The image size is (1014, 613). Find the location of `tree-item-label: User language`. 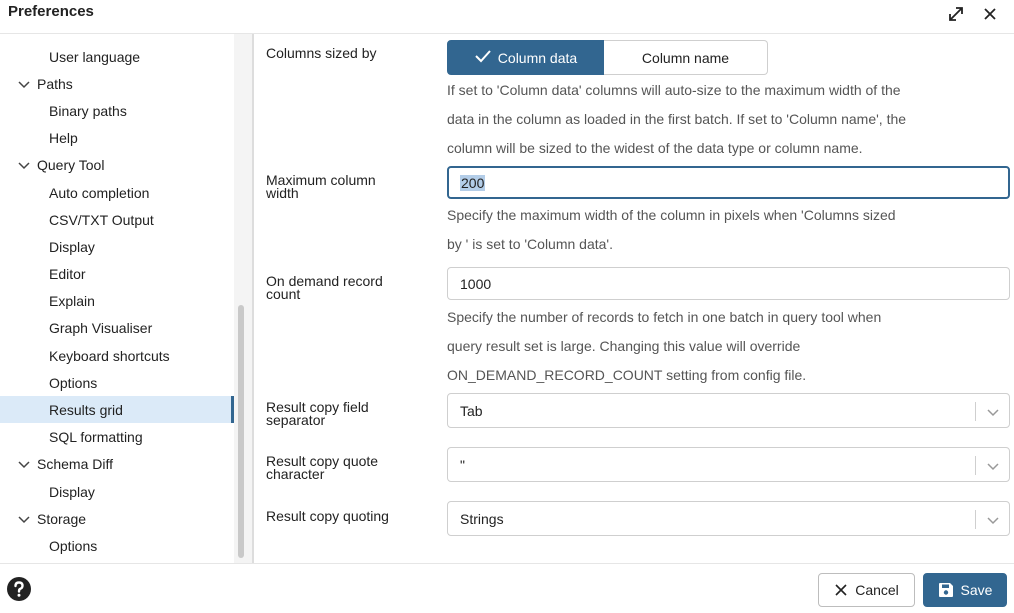

tree-item-label: User language is located at coordinates (95, 56).